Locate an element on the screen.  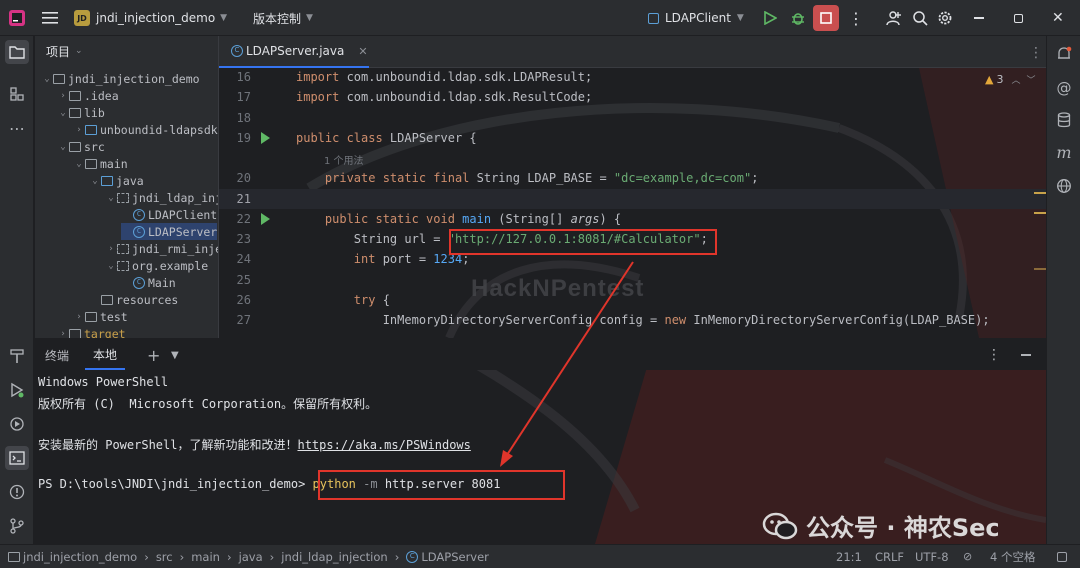
wechat-watermark: 公众号 · 神农Sec is located at coordinates (881, 525).